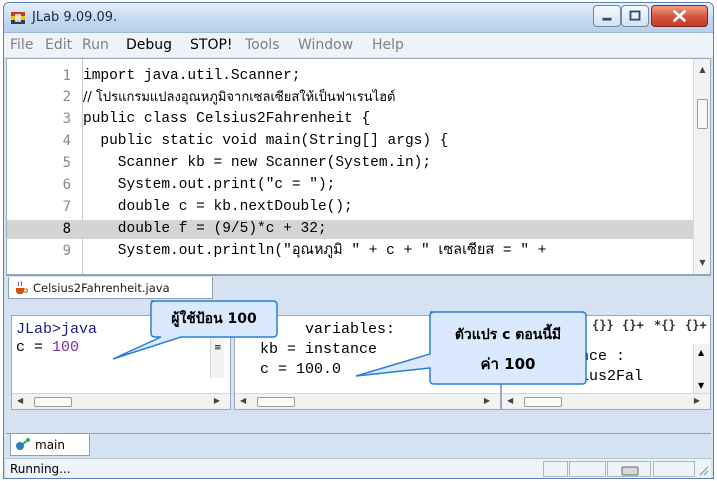 This screenshot has width=717, height=481. Describe the element at coordinates (257, 163) in the screenshot. I see `code-text: Scanner kb = new Scanner(System.in);` at that location.